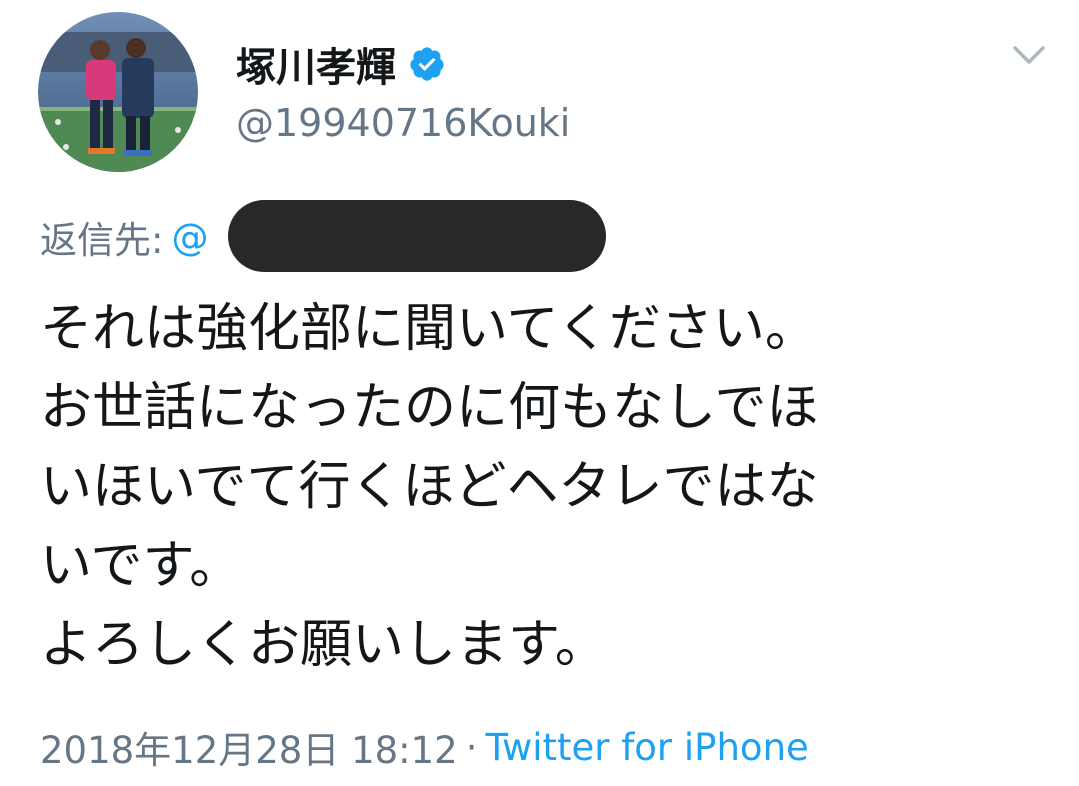 This screenshot has width=1079, height=786. I want to click on chevron-down-icon, so click(1029, 55).